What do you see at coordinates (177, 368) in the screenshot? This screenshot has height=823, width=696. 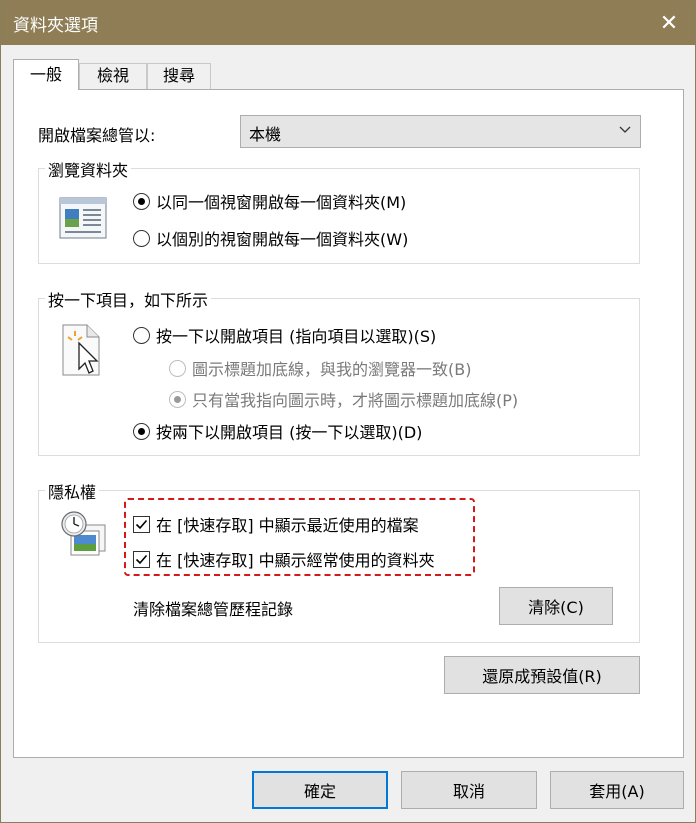 I see `radio-underline-browser-indicator` at bounding box center [177, 368].